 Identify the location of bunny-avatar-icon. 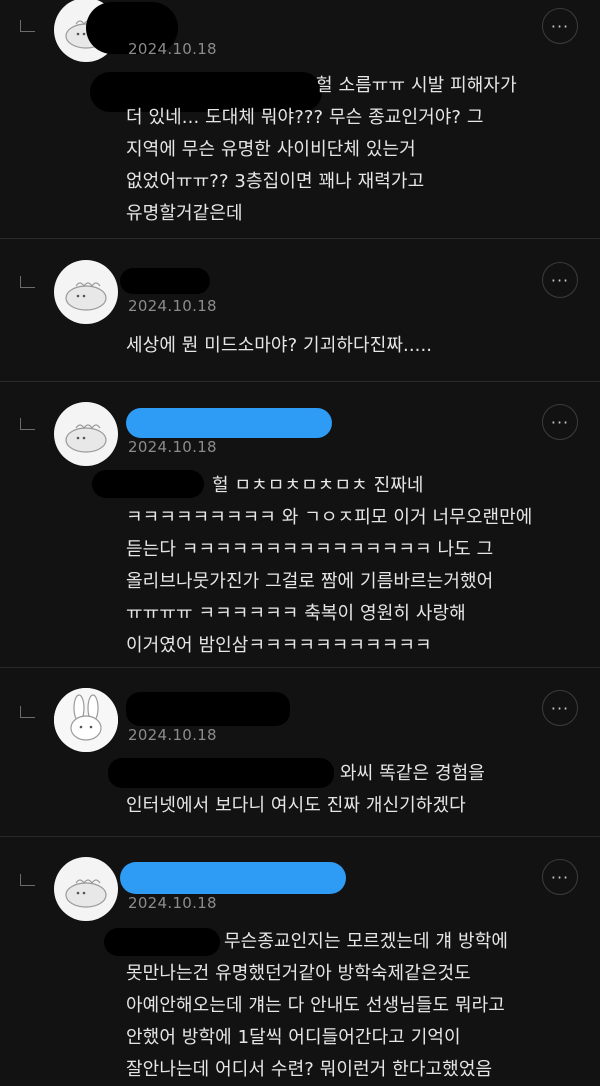
(86, 720).